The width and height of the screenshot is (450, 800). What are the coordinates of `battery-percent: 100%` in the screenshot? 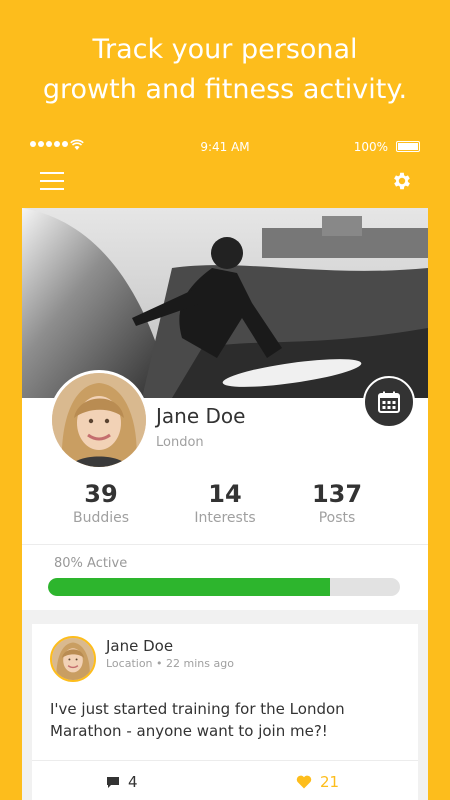 It's located at (370, 147).